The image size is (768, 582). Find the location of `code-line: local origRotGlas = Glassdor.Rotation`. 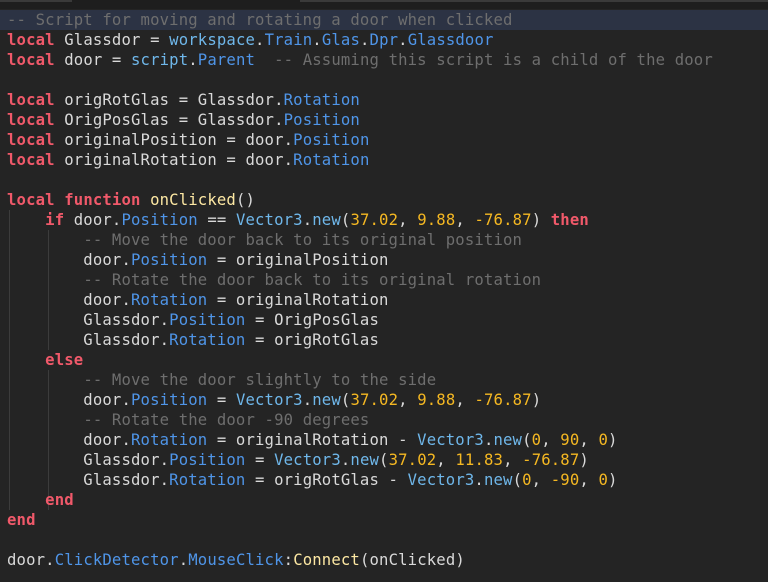

code-line: local origRotGlas = Glassdor.Rotation is located at coordinates (183, 100).